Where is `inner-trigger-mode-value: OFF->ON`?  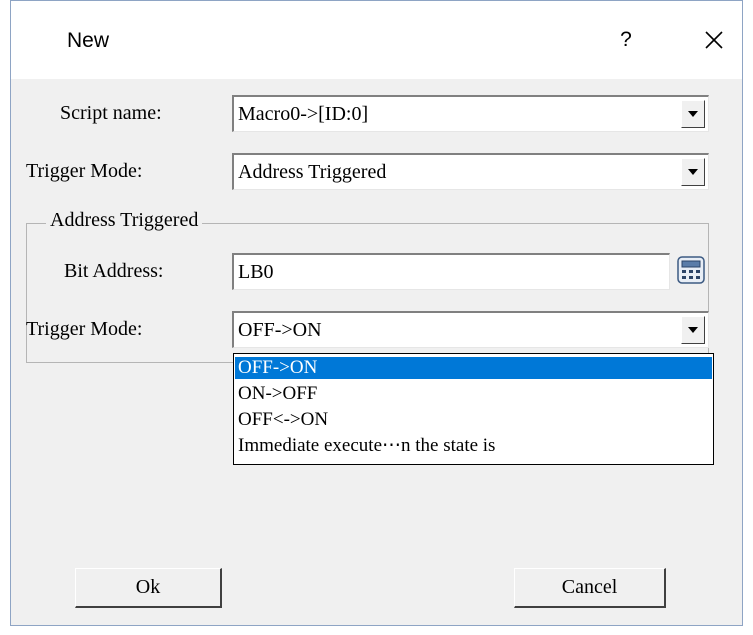
inner-trigger-mode-value: OFF->ON is located at coordinates (280, 330).